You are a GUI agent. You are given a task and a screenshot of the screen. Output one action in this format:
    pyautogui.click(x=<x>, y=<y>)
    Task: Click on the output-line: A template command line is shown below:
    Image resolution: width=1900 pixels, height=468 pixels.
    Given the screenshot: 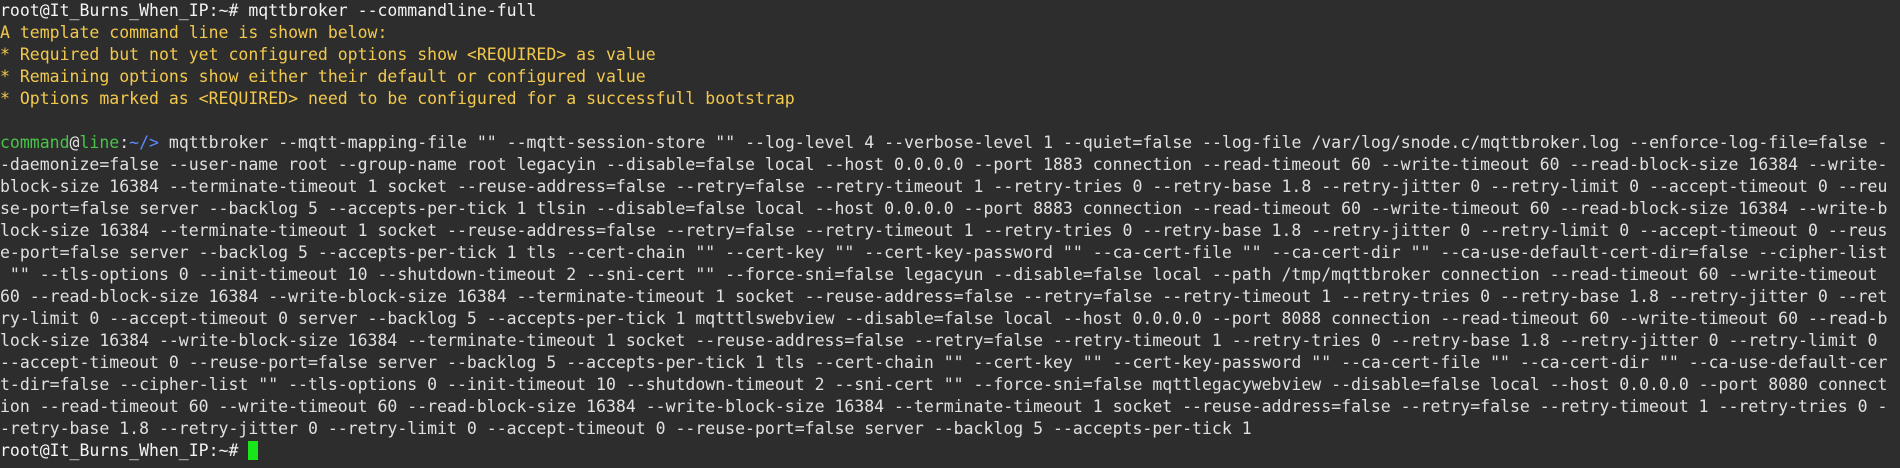 What is the action you would take?
    pyautogui.click(x=194, y=32)
    